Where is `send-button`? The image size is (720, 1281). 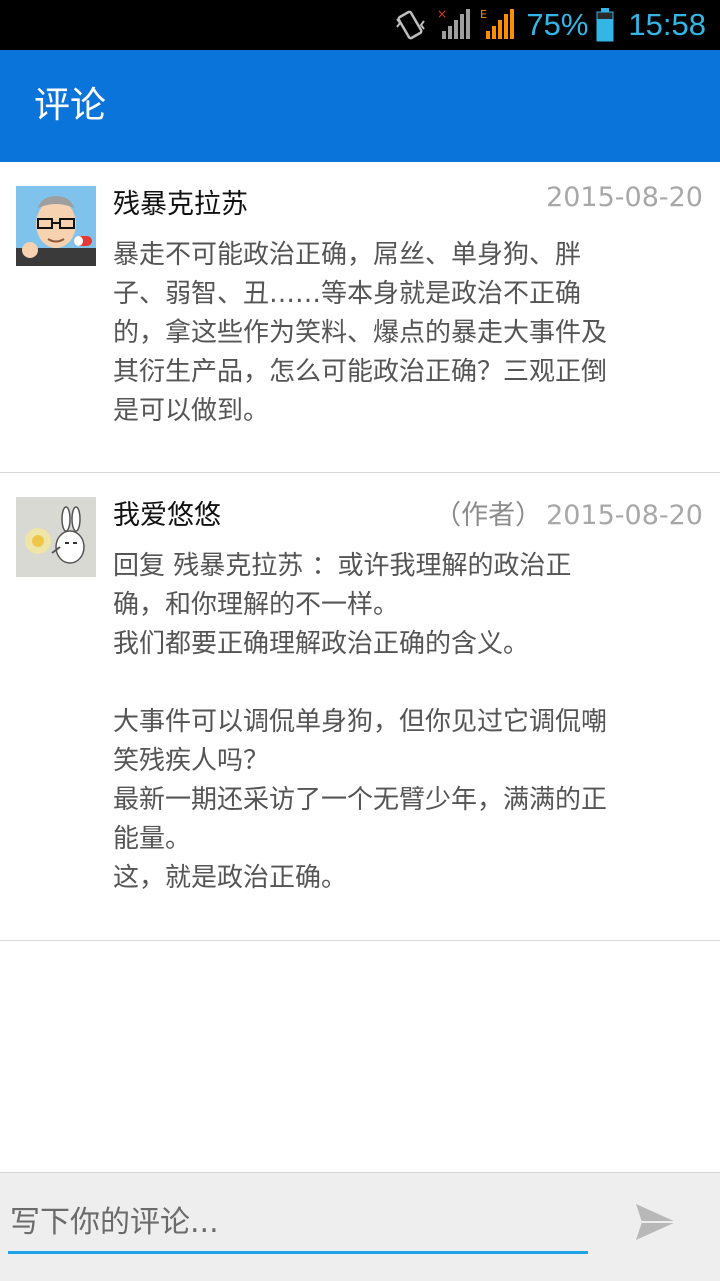 send-button is located at coordinates (656, 1224).